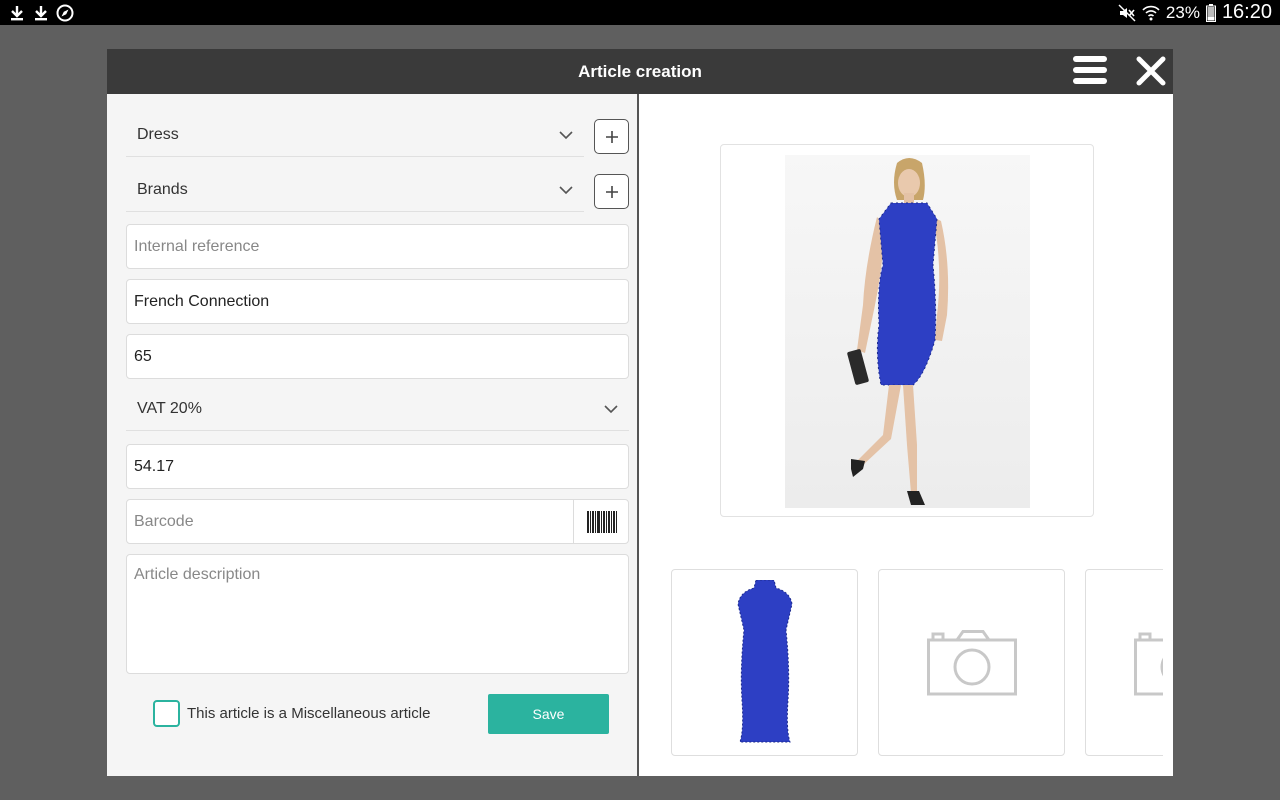  I want to click on battery-icon, so click(1210, 12).